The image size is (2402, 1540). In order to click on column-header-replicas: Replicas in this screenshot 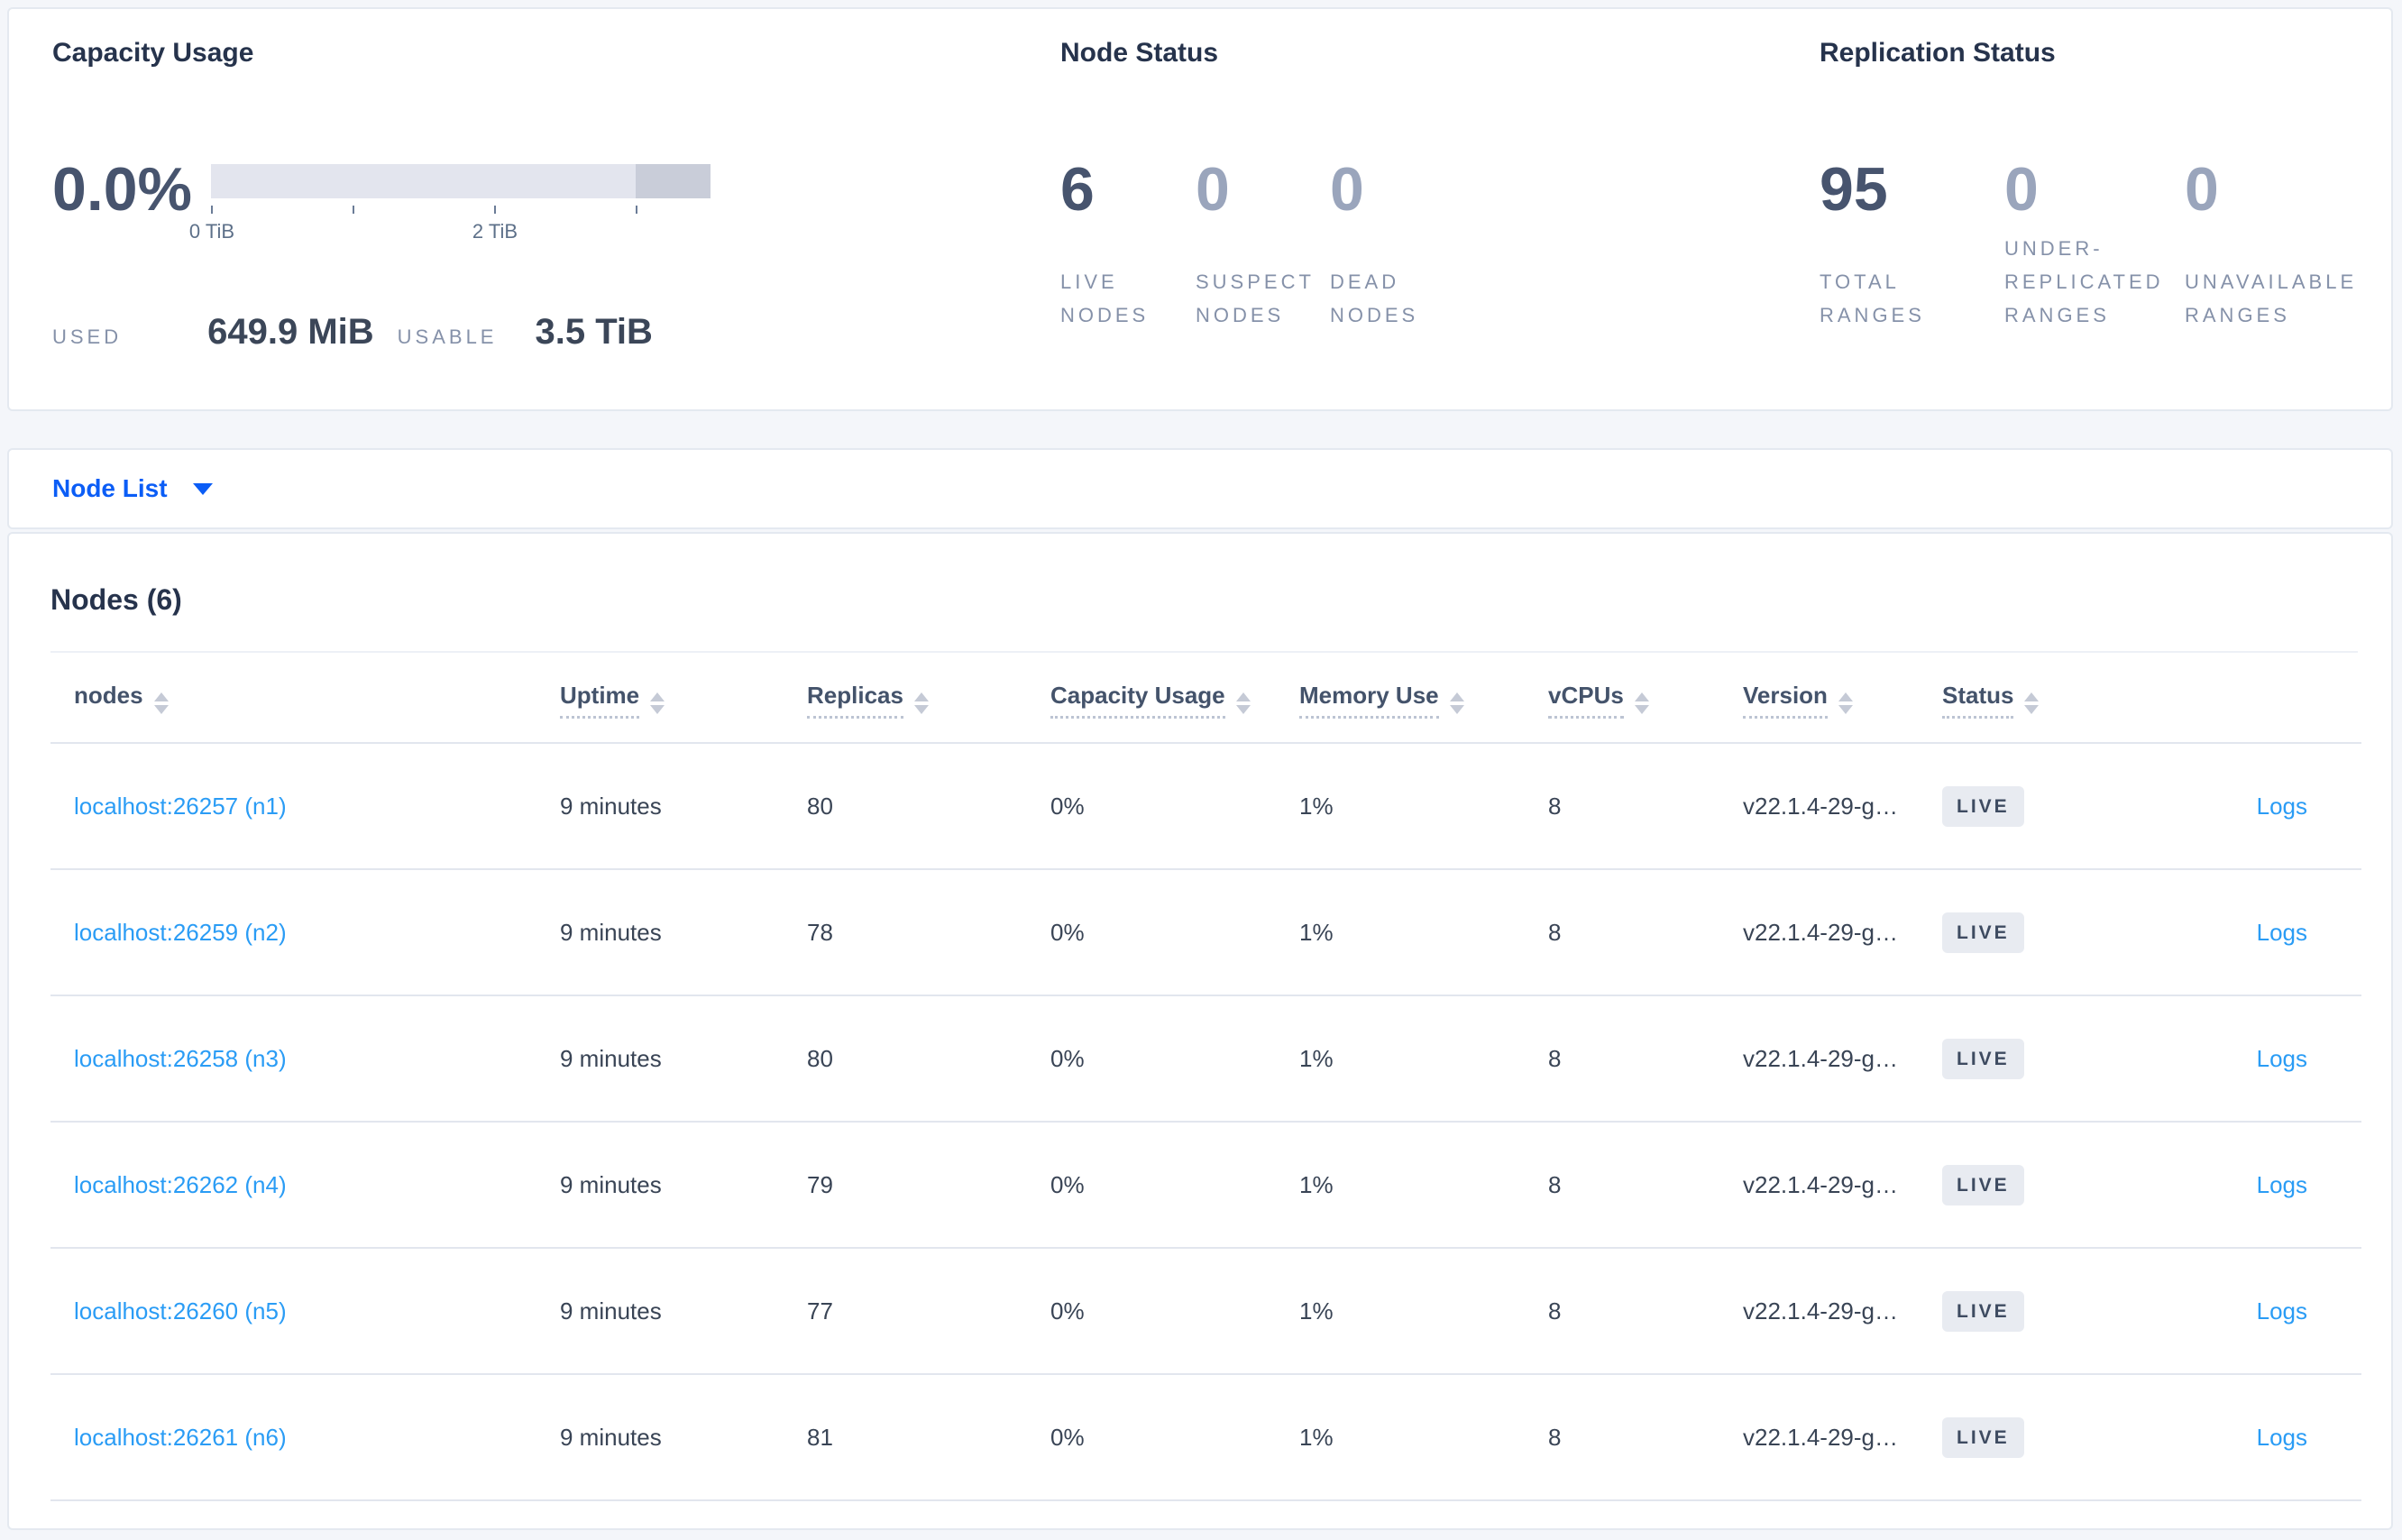, I will do `click(905, 698)`.